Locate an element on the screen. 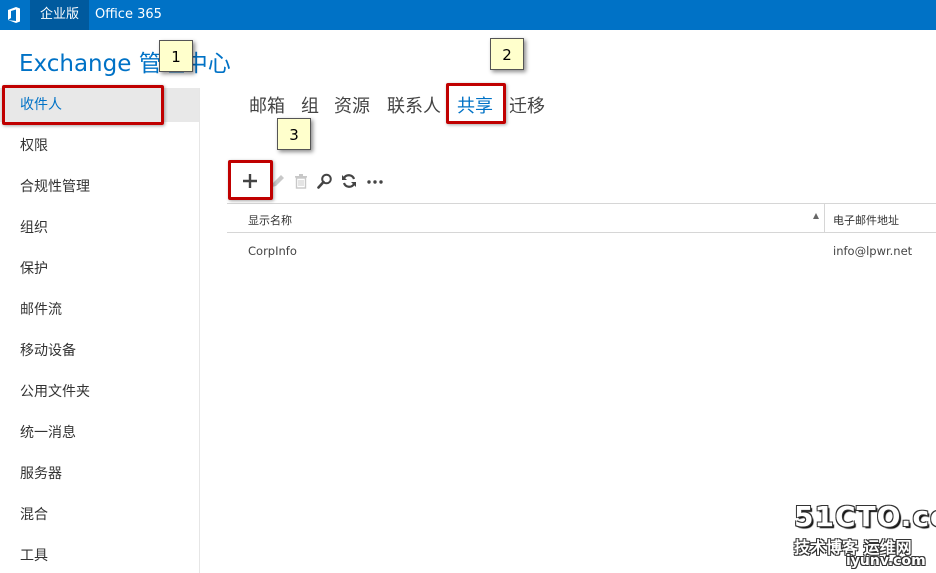 The width and height of the screenshot is (936, 573). edition-tab: 企业版 is located at coordinates (60, 15).